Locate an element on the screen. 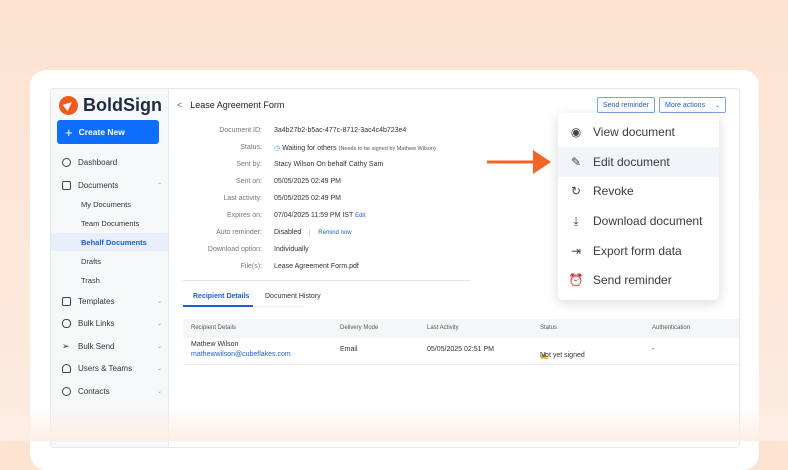 This screenshot has width=788, height=470. eye-icon: ◉ is located at coordinates (576, 132).